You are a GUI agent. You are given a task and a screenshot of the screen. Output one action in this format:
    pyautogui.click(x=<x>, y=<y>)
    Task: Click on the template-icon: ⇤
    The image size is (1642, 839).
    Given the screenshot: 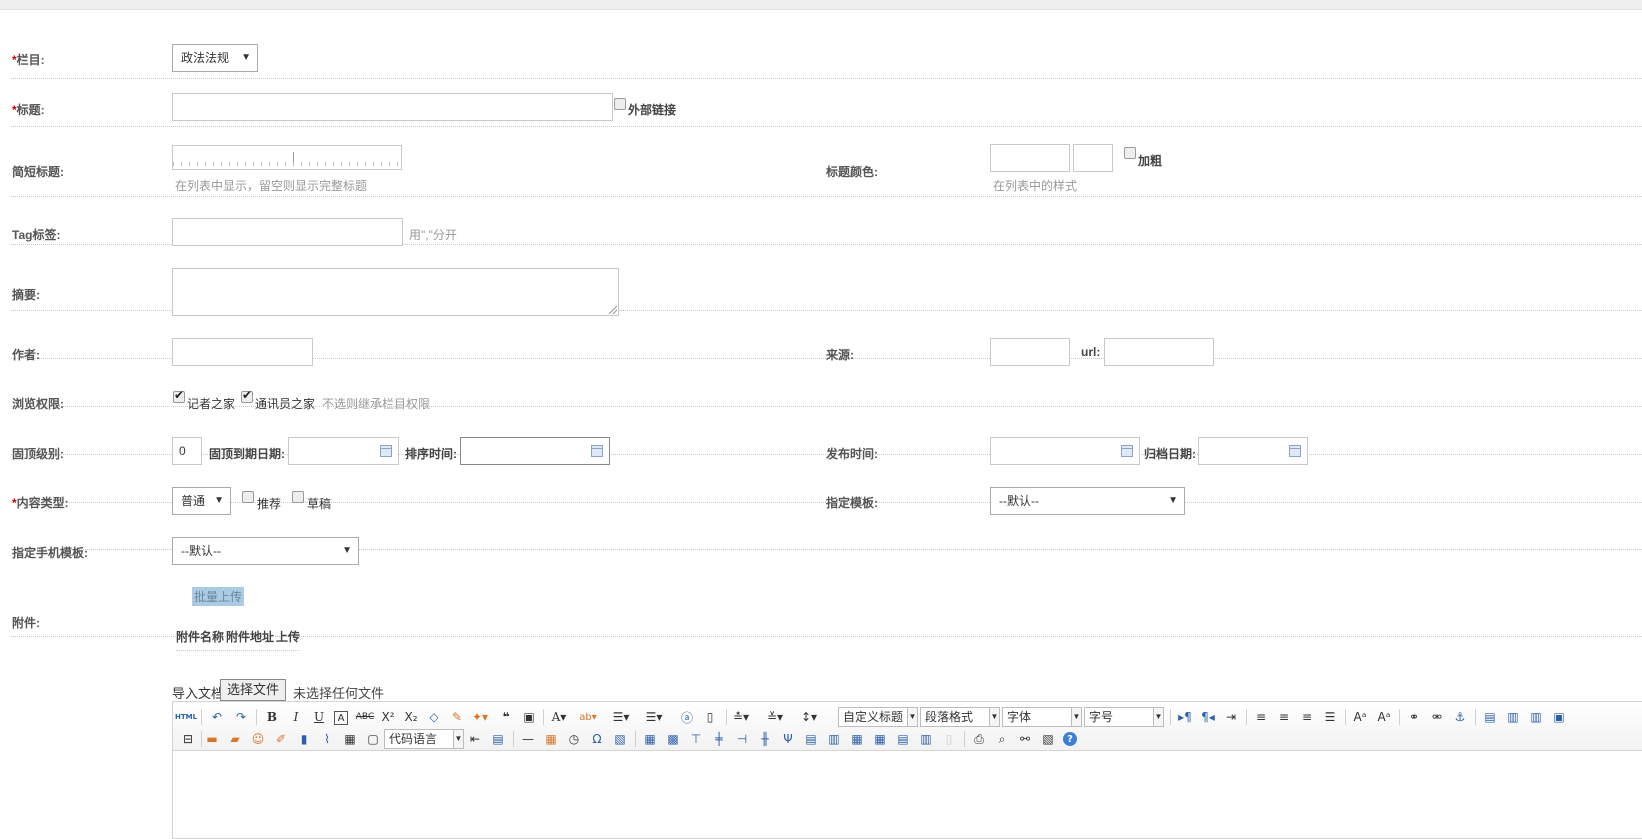 What is the action you would take?
    pyautogui.click(x=475, y=739)
    